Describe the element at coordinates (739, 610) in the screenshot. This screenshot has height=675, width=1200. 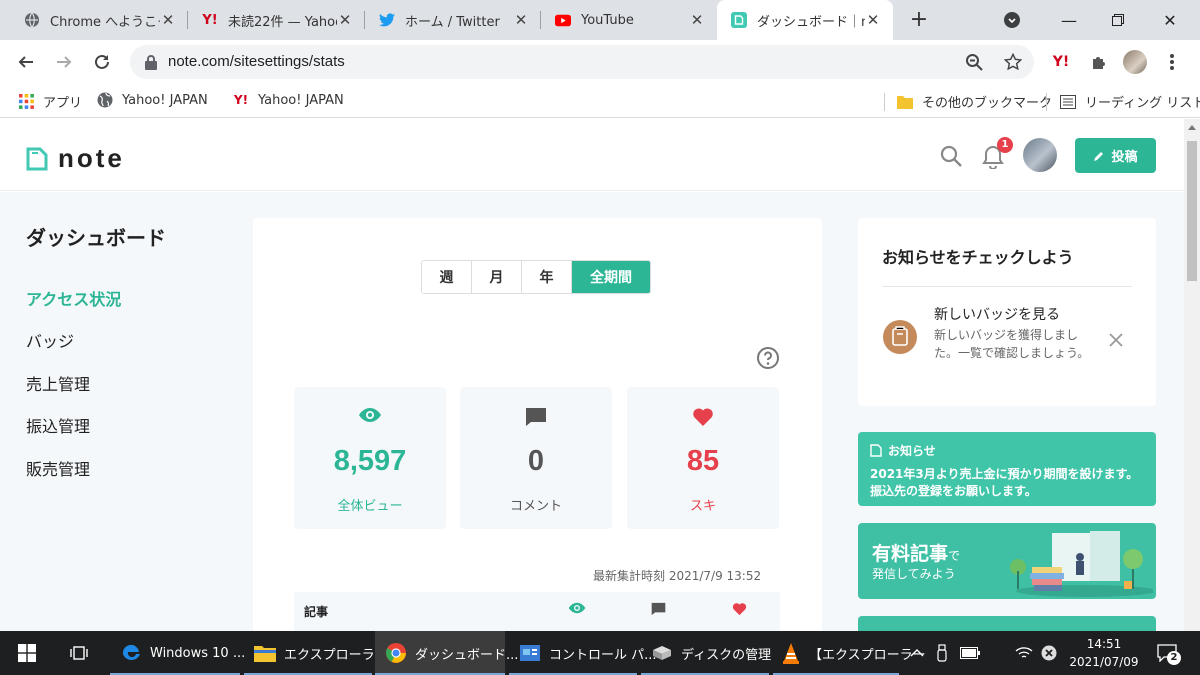
I see `heart-icon` at that location.